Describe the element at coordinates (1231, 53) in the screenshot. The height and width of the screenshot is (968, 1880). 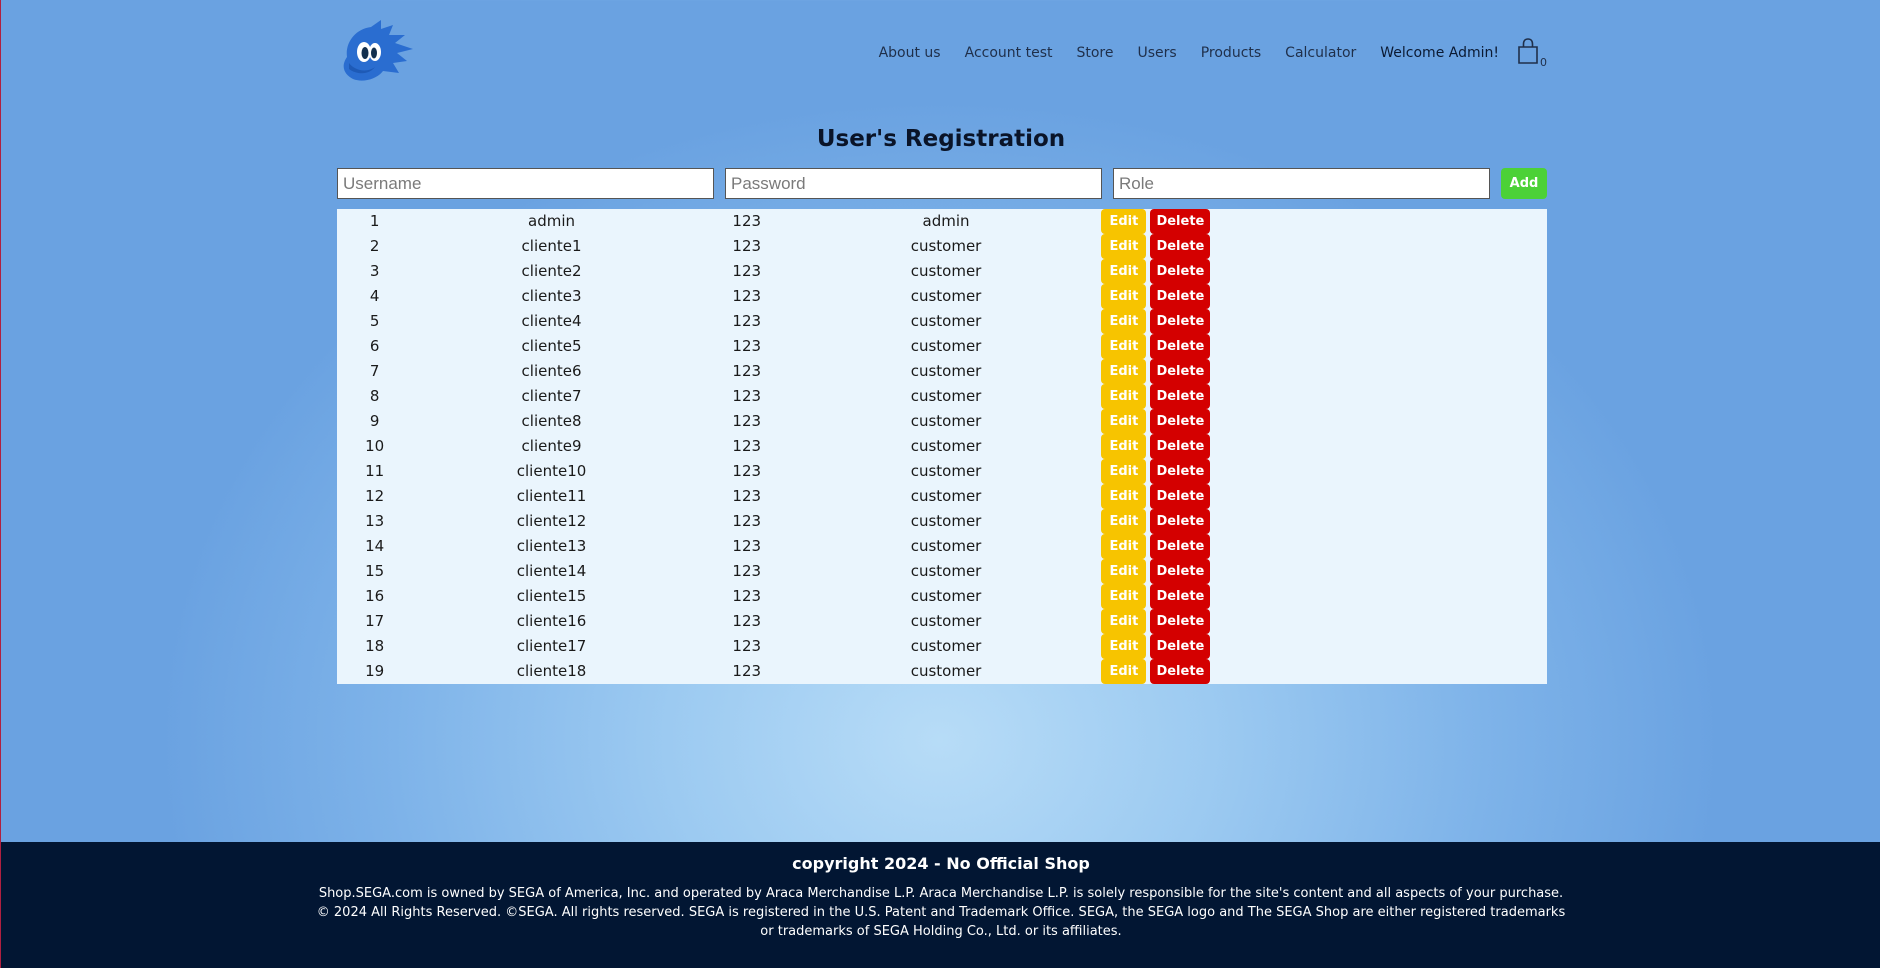
I see `nav-link-products: Products` at that location.